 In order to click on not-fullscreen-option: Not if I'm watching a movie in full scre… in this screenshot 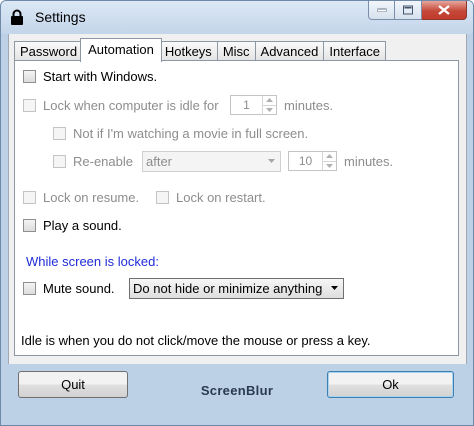, I will do `click(180, 133)`.